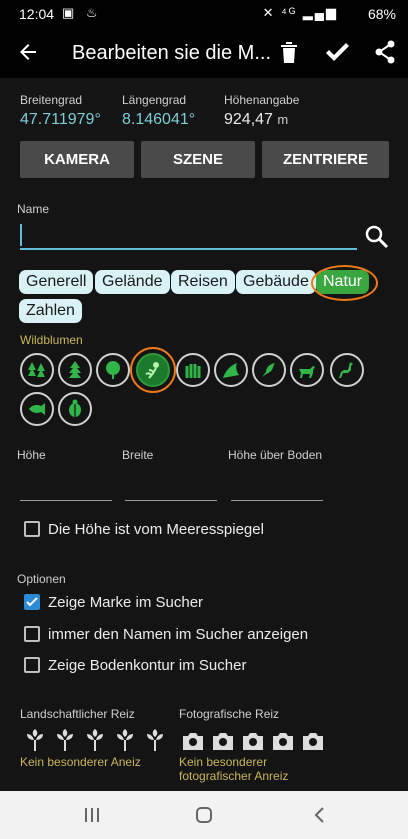 The height and width of the screenshot is (839, 408). What do you see at coordinates (156, 529) in the screenshot?
I see `sea-level-label: Die Höhe ist vom Meeresspiegel` at bounding box center [156, 529].